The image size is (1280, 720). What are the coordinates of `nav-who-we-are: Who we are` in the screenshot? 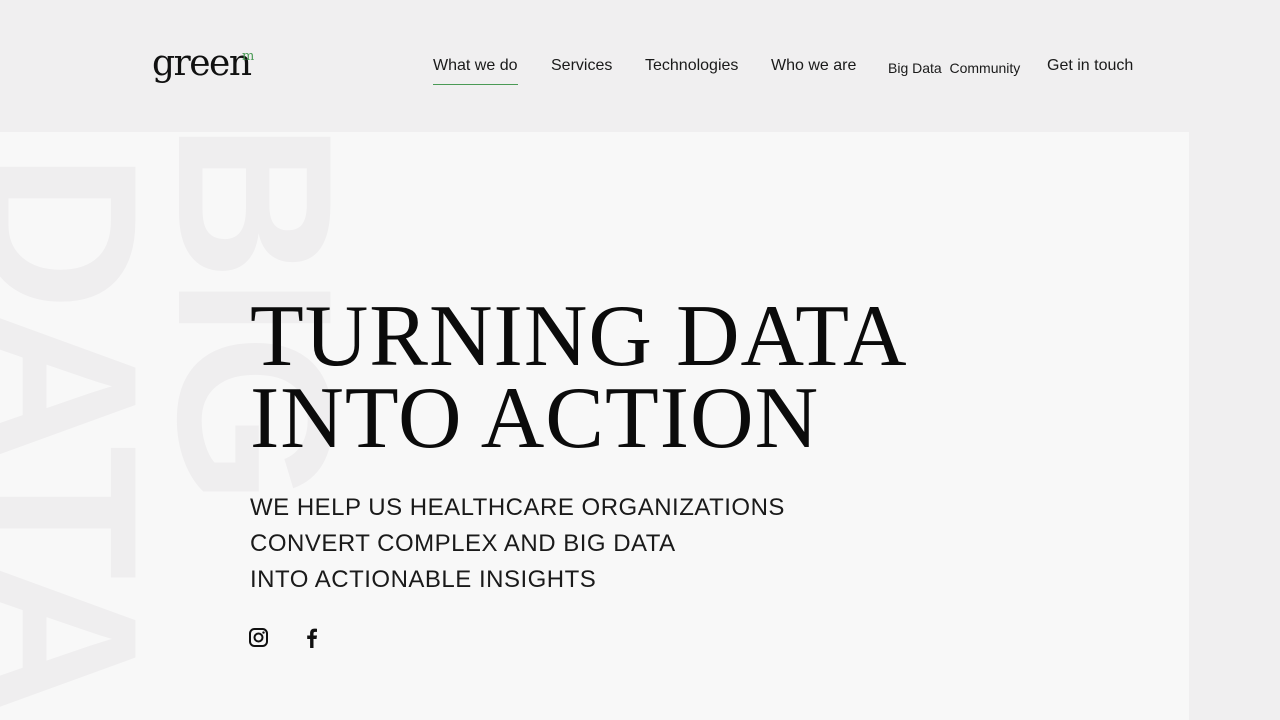 It's located at (813, 66).